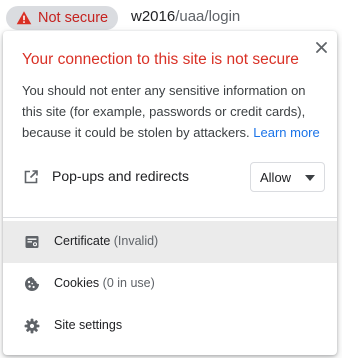 This screenshot has height=358, width=342. Describe the element at coordinates (276, 177) in the screenshot. I see `permission-value: Allow` at that location.